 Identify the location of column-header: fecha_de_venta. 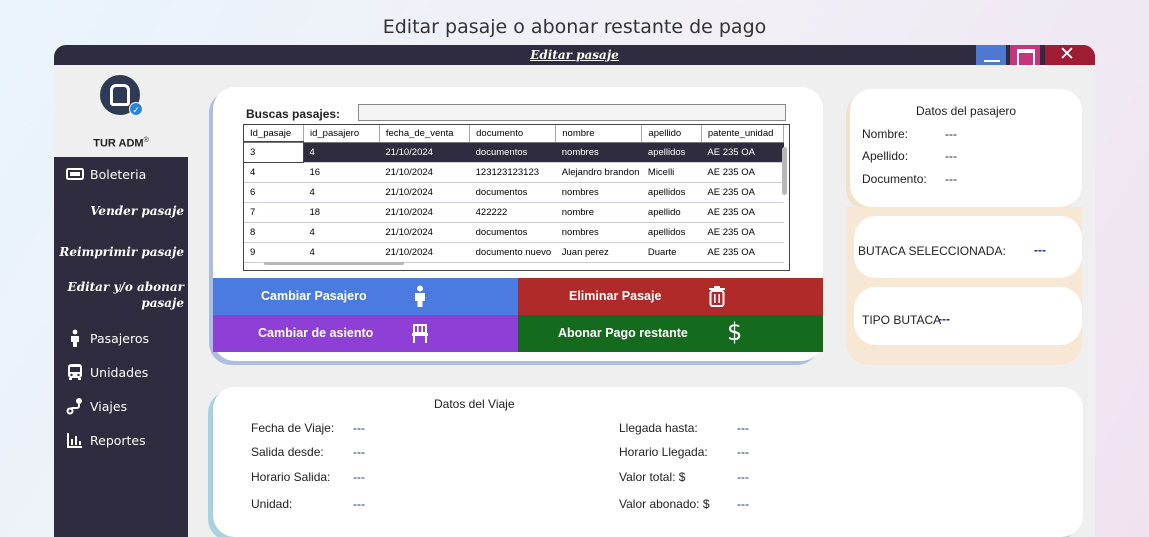
(425, 134).